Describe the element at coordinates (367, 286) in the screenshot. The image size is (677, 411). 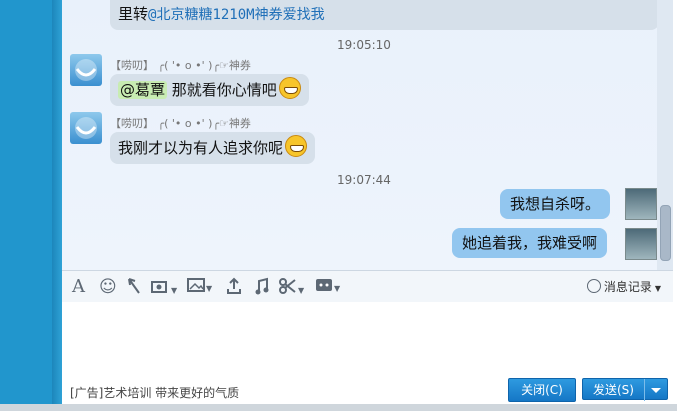
I see `input-toolbar: A ☺ ▼ ▼ ▼ ▼ 消息记录 ▼` at that location.